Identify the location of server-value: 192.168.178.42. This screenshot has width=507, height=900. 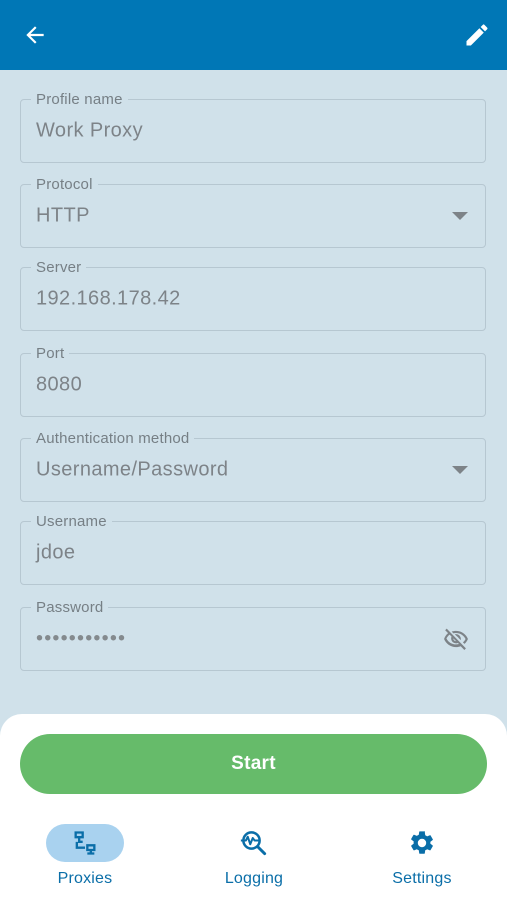
(108, 298).